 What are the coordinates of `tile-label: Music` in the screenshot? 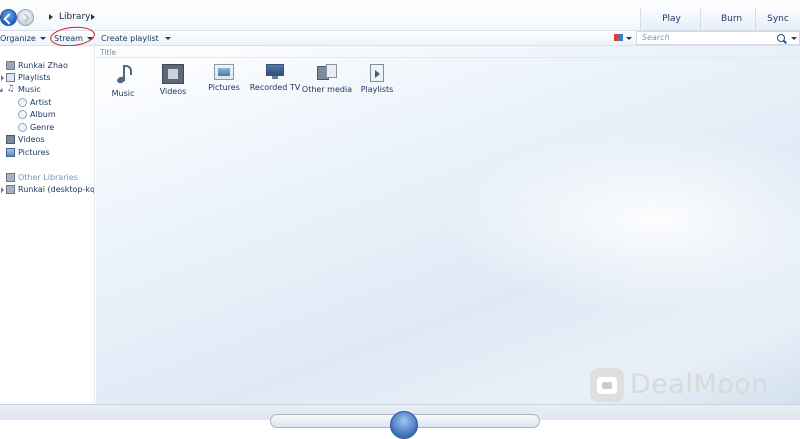 It's located at (123, 93).